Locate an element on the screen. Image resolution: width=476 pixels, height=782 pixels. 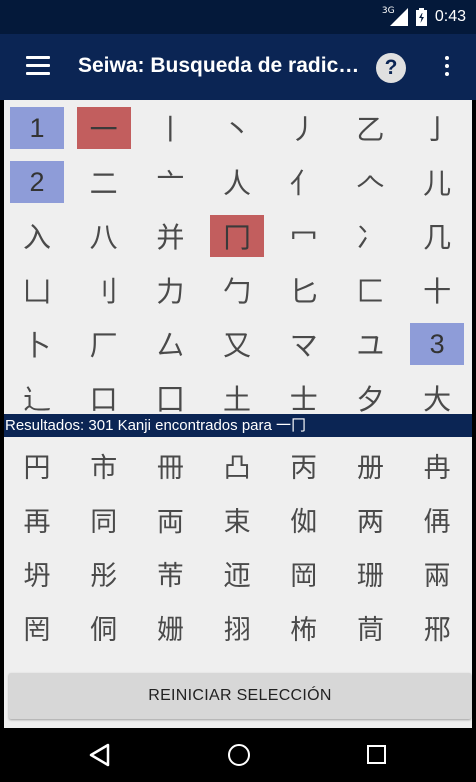
radical-cell: 八 is located at coordinates (104, 236).